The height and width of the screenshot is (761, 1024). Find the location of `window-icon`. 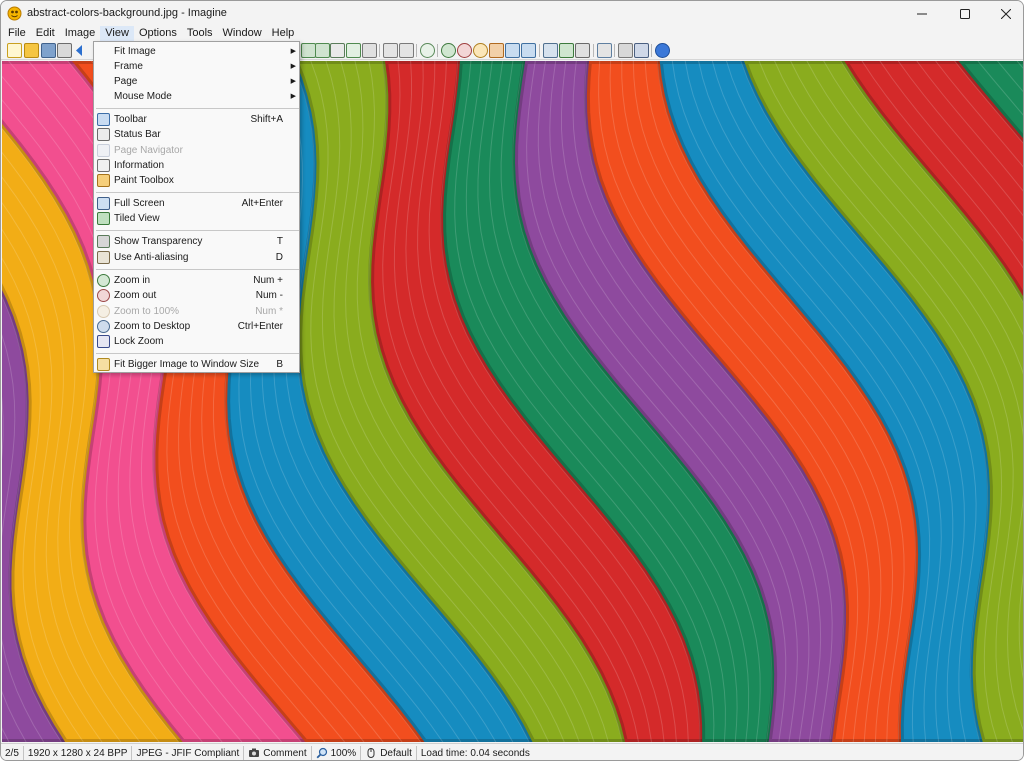

window-icon is located at coordinates (641, 50).